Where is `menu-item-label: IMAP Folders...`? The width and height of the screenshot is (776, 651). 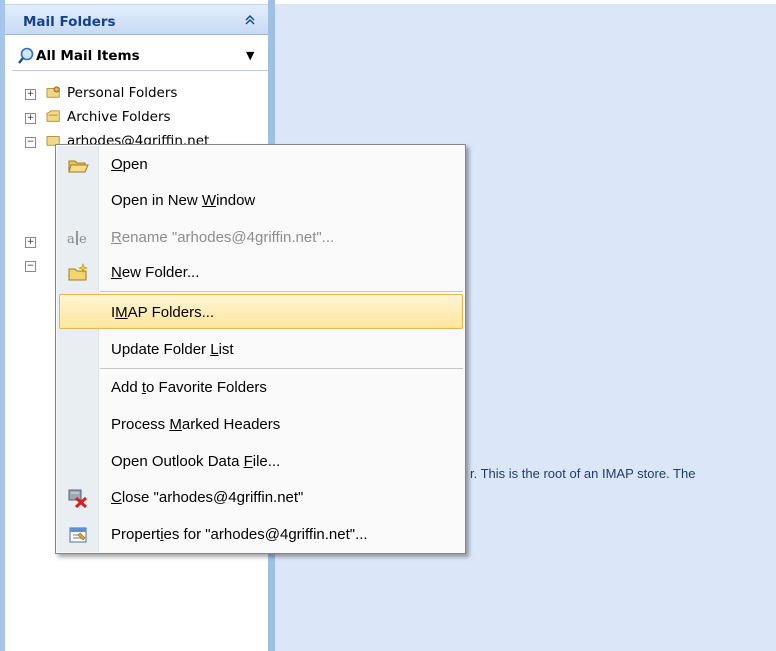
menu-item-label: IMAP Folders... is located at coordinates (163, 312).